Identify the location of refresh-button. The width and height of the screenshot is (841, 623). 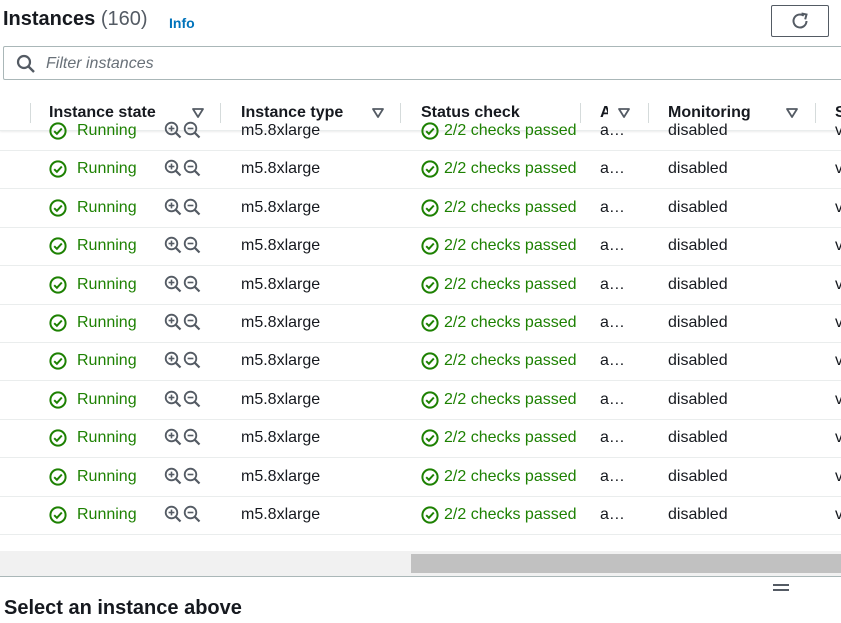
(800, 21).